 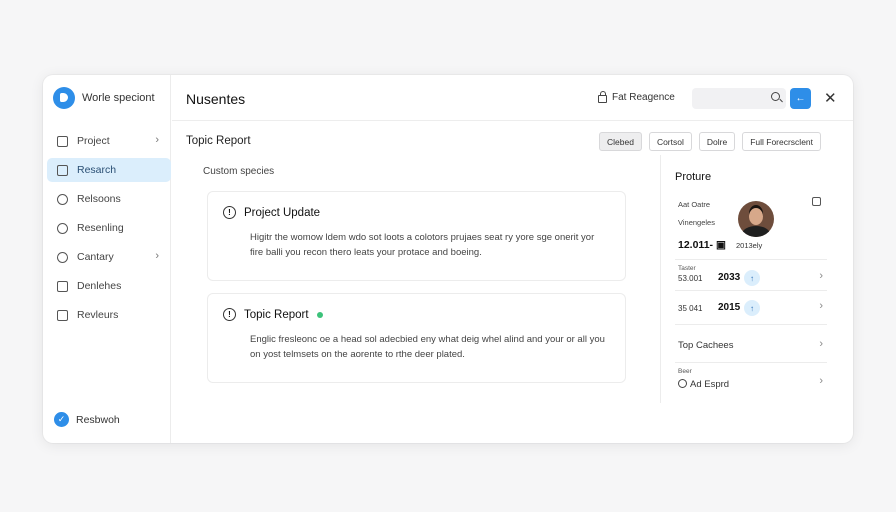 What do you see at coordinates (706, 345) in the screenshot?
I see `row-text: Top Cachees` at bounding box center [706, 345].